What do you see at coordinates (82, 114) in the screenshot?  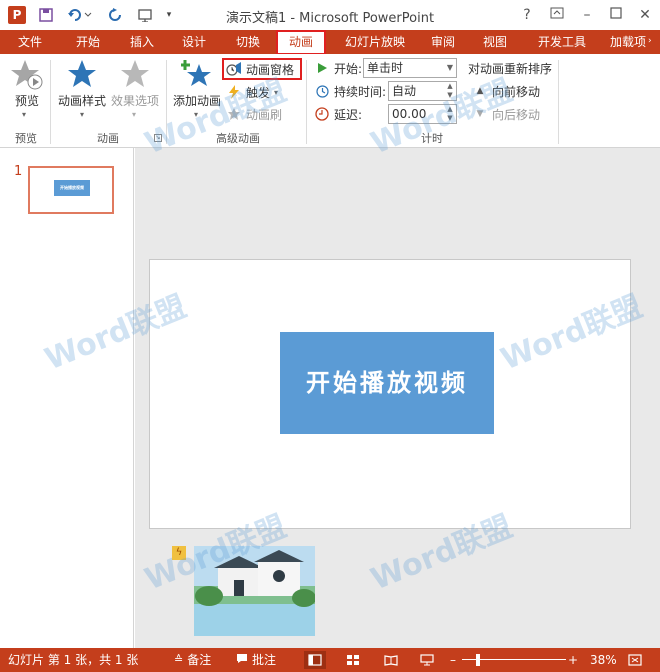 I see `animation-styles-dropdown-icon: ▾` at bounding box center [82, 114].